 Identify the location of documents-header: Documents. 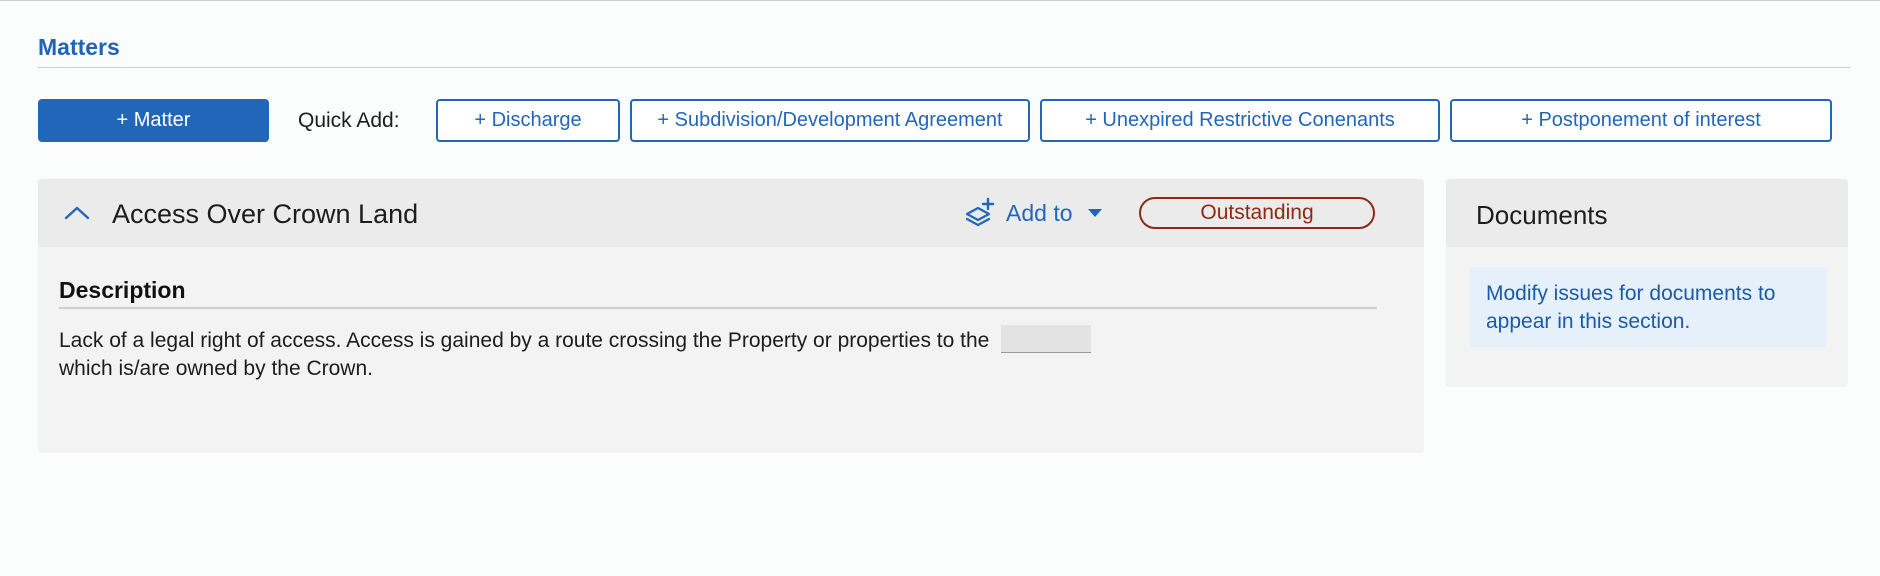
(1647, 213).